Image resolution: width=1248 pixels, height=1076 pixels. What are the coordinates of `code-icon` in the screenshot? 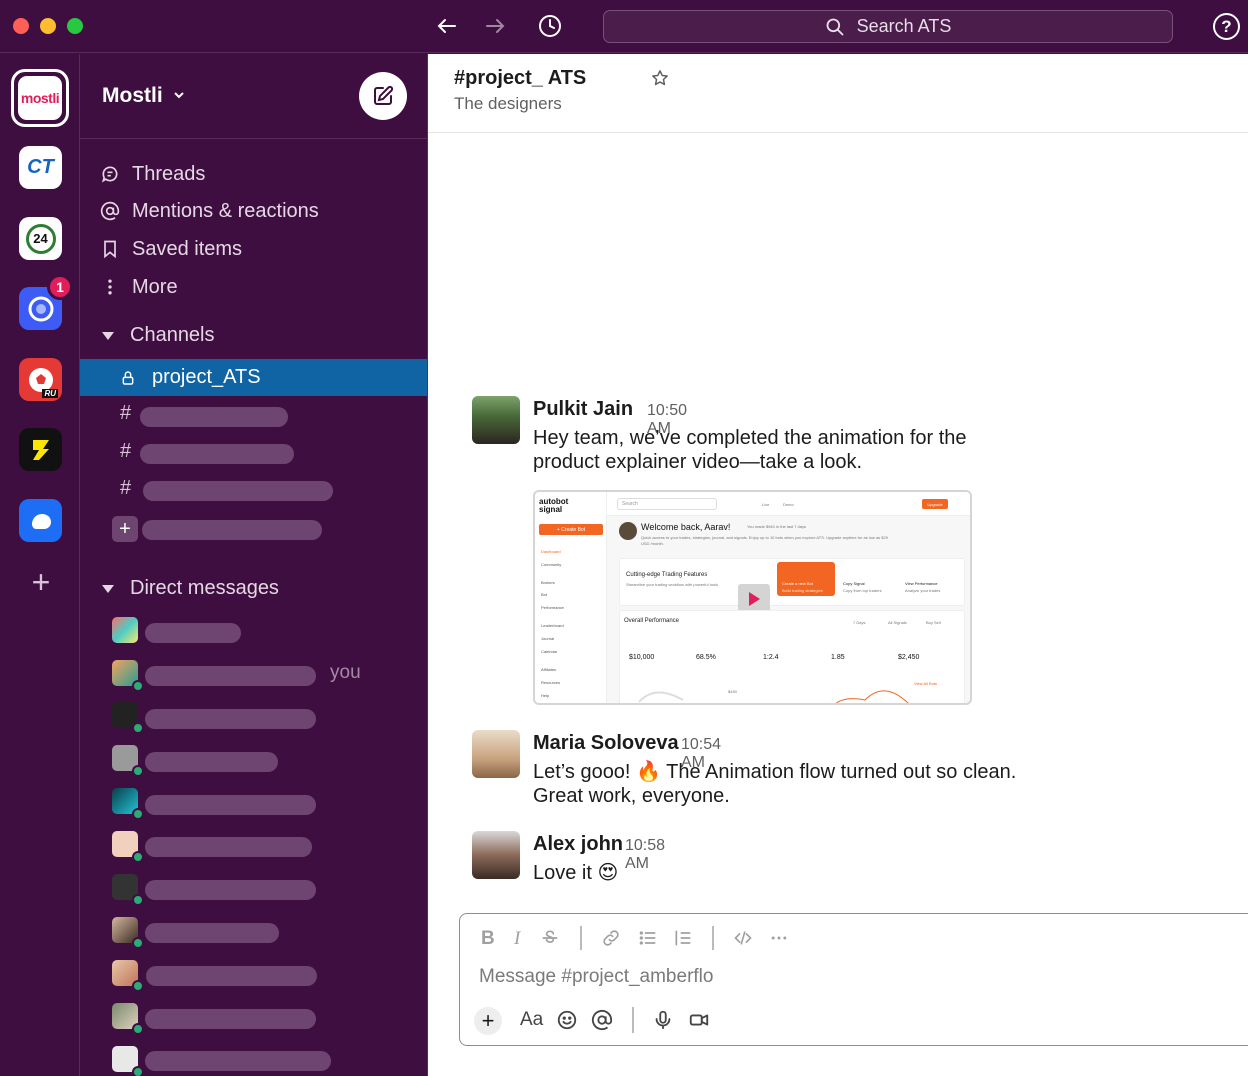 It's located at (743, 938).